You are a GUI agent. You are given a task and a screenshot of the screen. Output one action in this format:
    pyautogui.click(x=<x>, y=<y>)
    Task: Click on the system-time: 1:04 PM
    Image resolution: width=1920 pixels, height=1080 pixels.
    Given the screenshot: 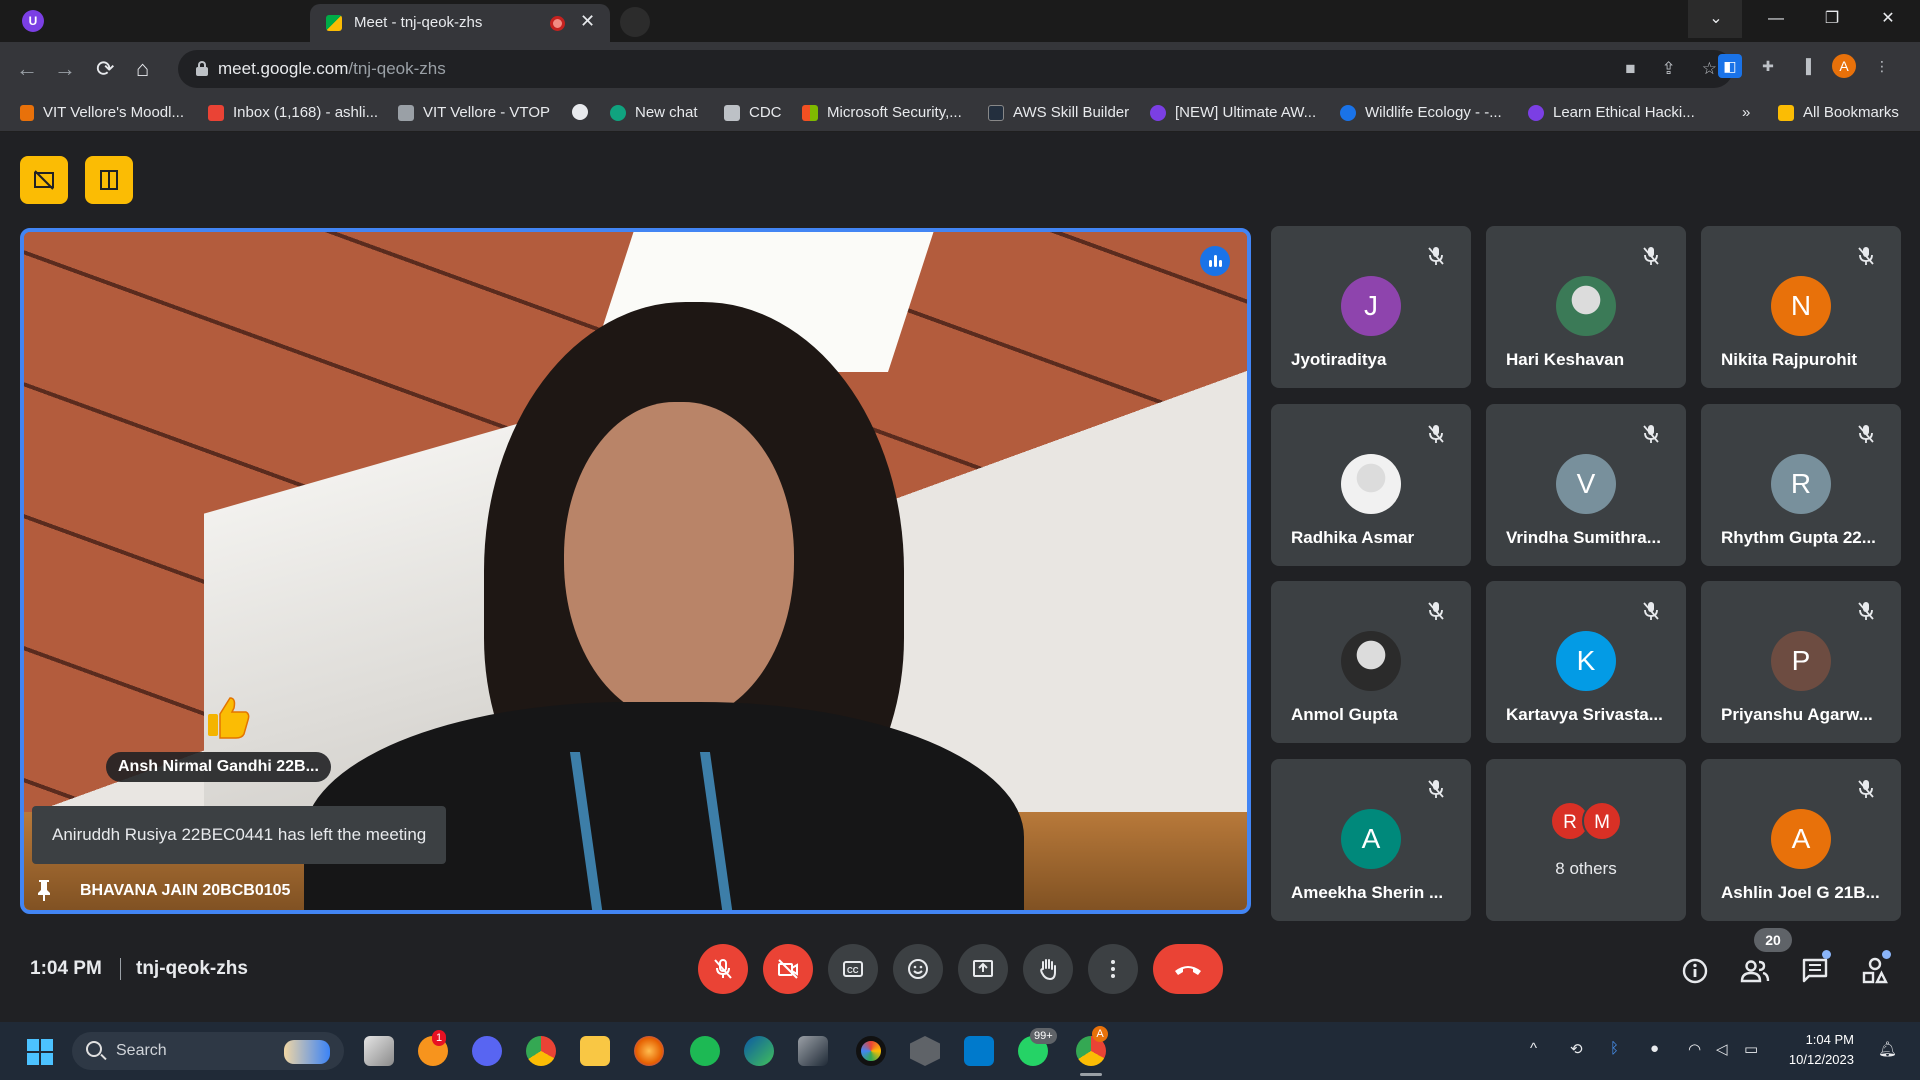 What is the action you would take?
    pyautogui.click(x=1822, y=1039)
    